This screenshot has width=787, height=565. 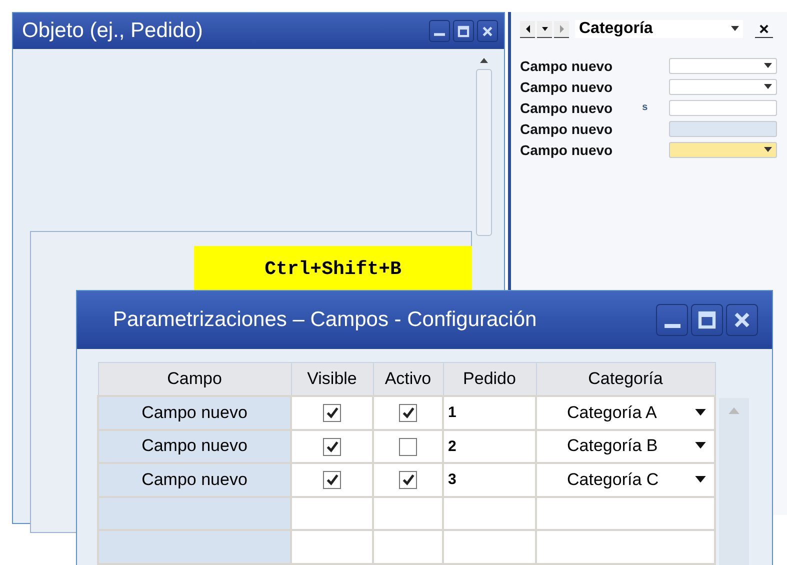 What do you see at coordinates (408, 379) in the screenshot?
I see `column-header: Activo` at bounding box center [408, 379].